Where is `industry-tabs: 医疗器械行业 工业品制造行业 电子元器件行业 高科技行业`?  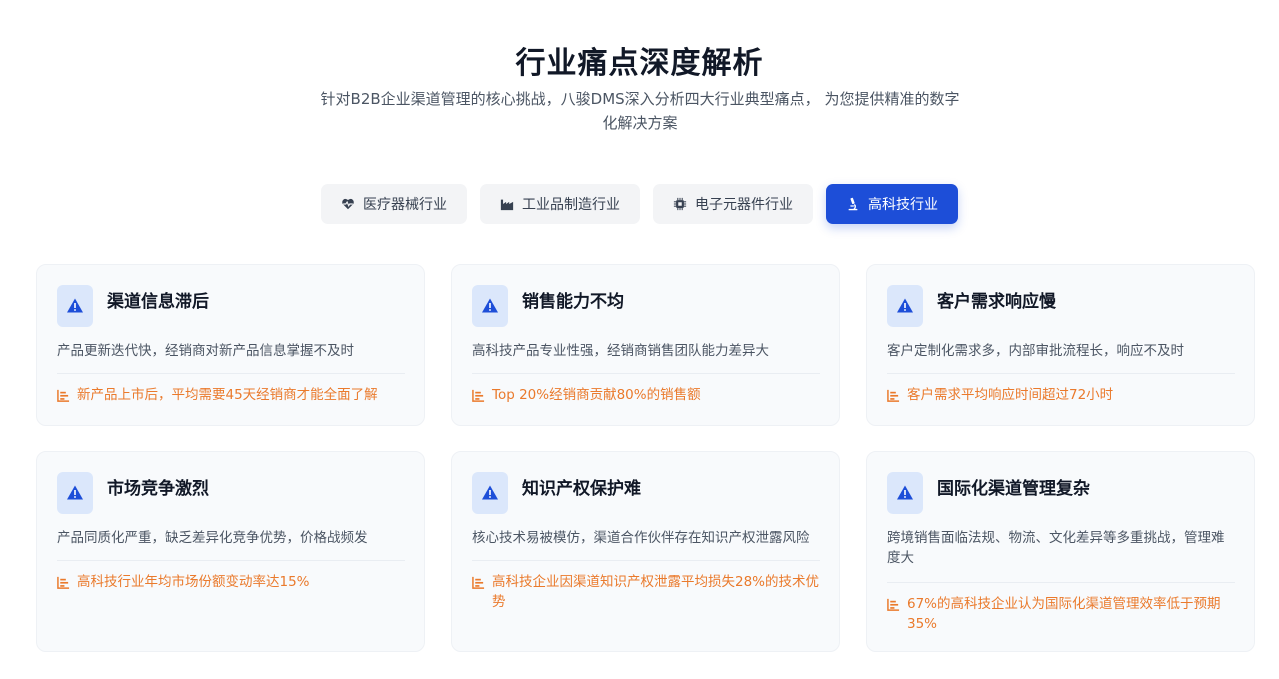 industry-tabs: 医疗器械行业 工业品制造行业 电子元器件行业 高科技行业 is located at coordinates (639, 204).